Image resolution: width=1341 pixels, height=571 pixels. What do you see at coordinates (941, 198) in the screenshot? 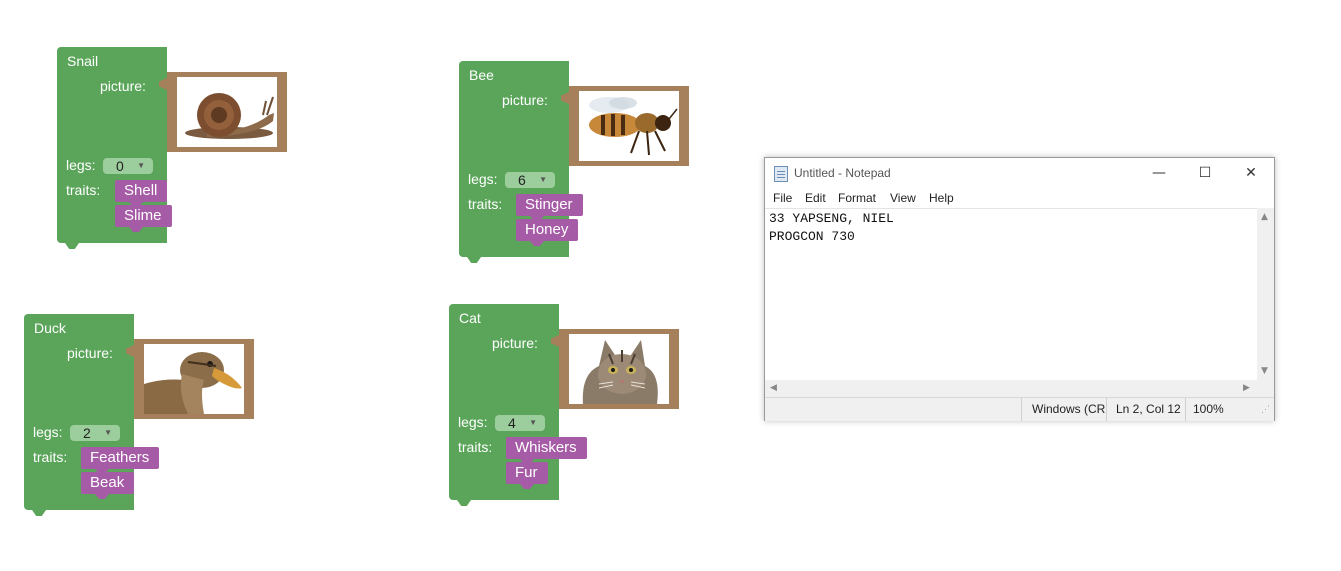
I see `menu-help: Help` at bounding box center [941, 198].